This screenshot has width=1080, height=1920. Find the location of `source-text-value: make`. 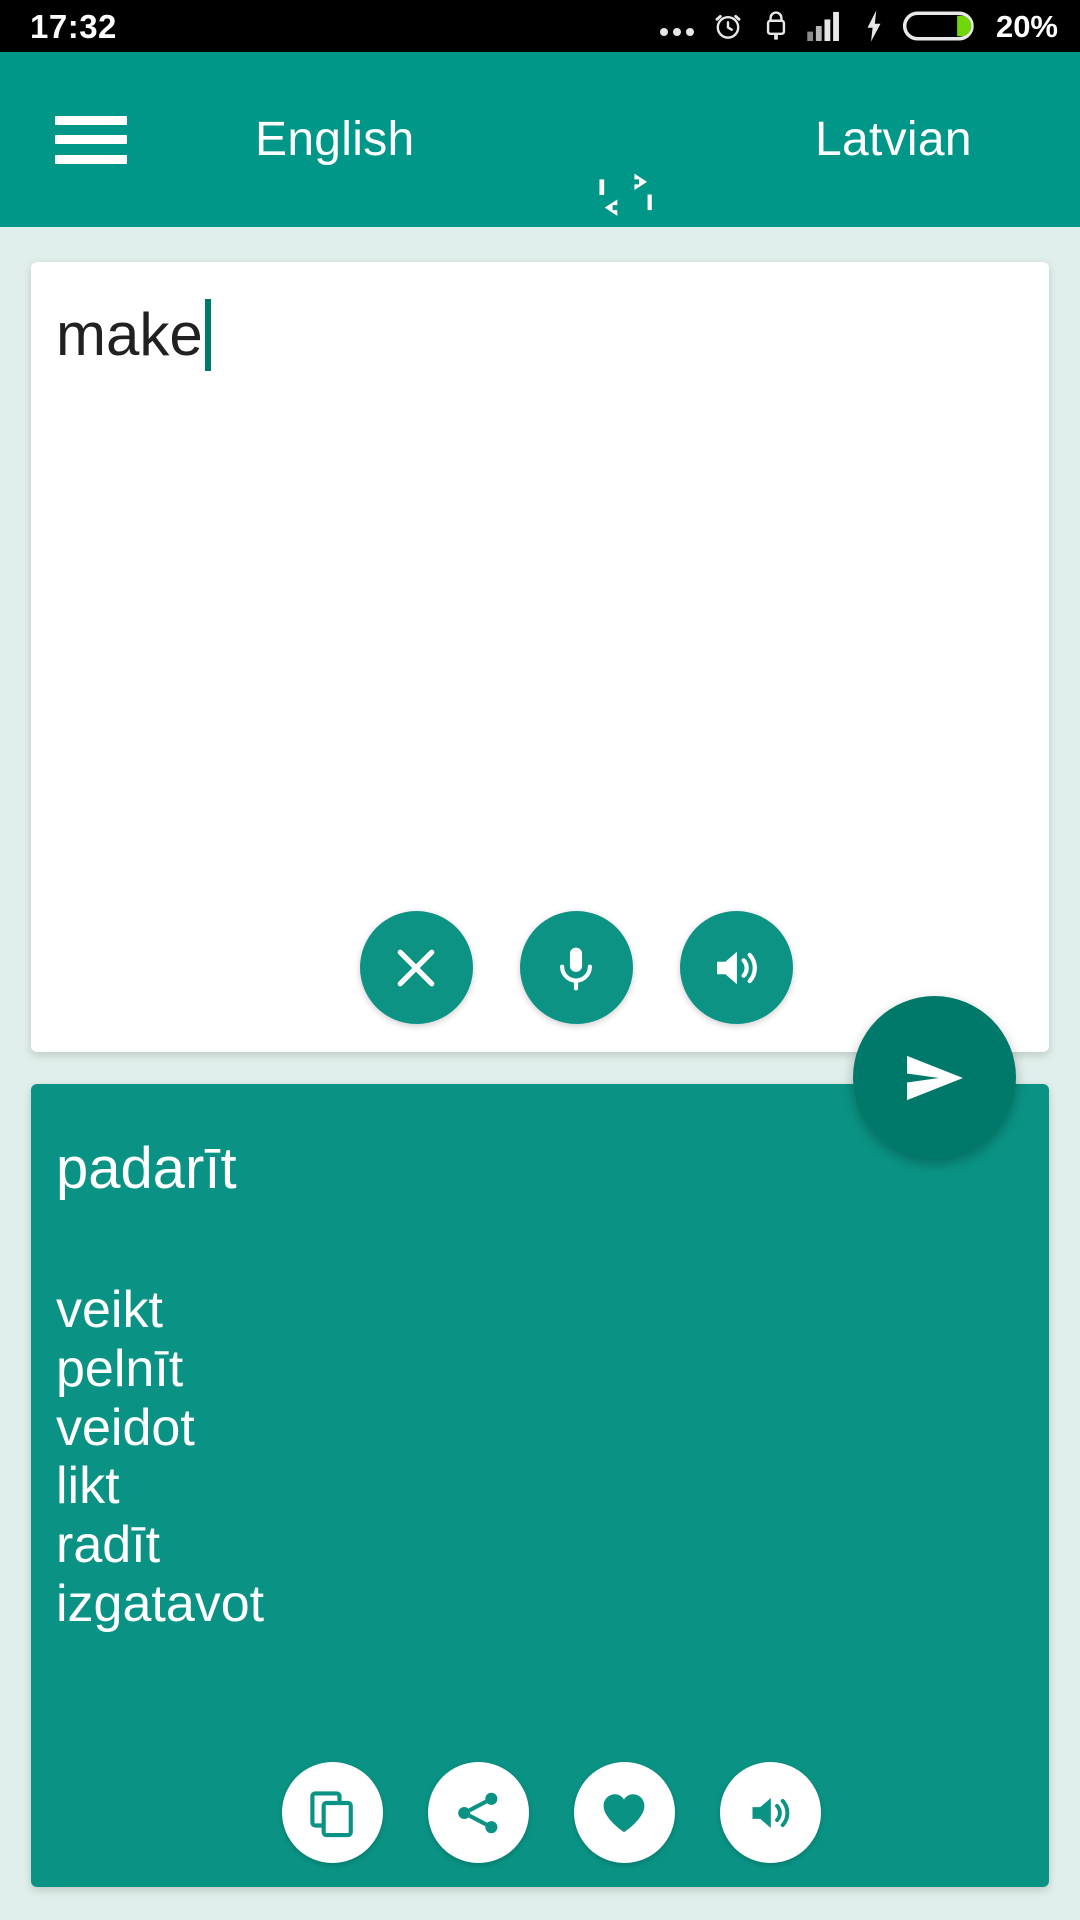

source-text-value: make is located at coordinates (129, 334).